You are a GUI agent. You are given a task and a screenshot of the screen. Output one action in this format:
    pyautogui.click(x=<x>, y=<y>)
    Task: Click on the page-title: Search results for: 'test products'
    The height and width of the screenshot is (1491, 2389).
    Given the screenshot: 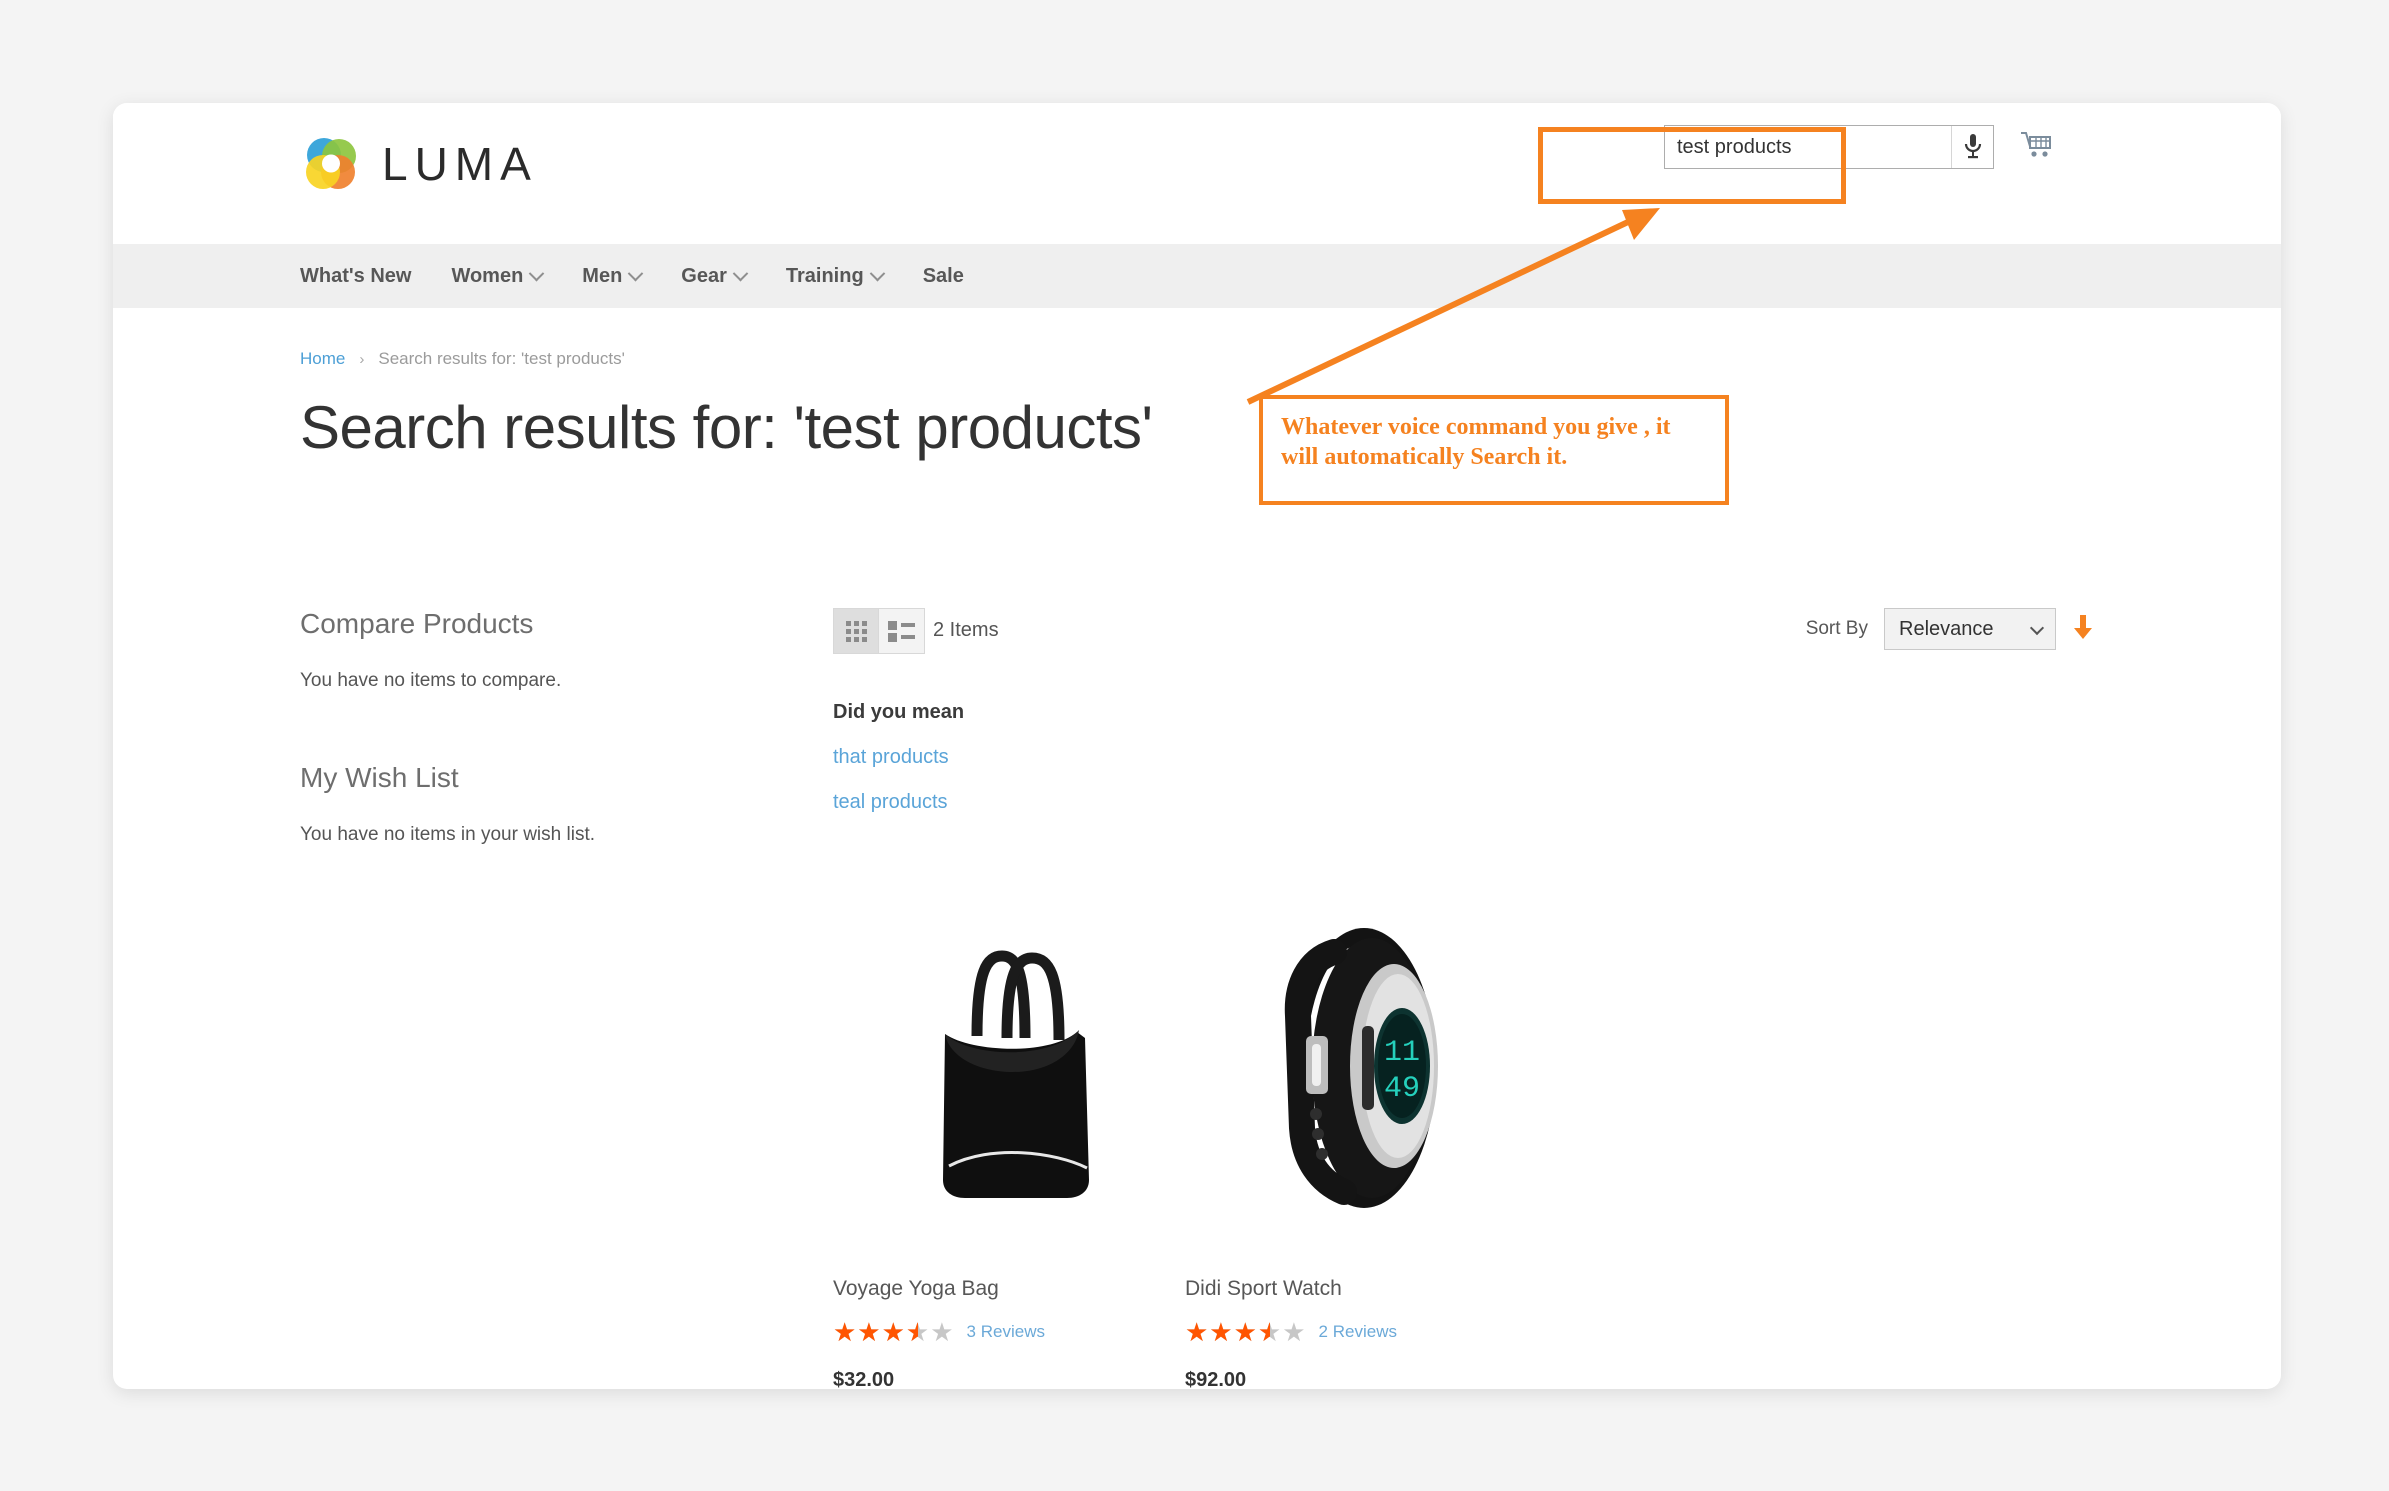 What is the action you would take?
    pyautogui.click(x=726, y=427)
    